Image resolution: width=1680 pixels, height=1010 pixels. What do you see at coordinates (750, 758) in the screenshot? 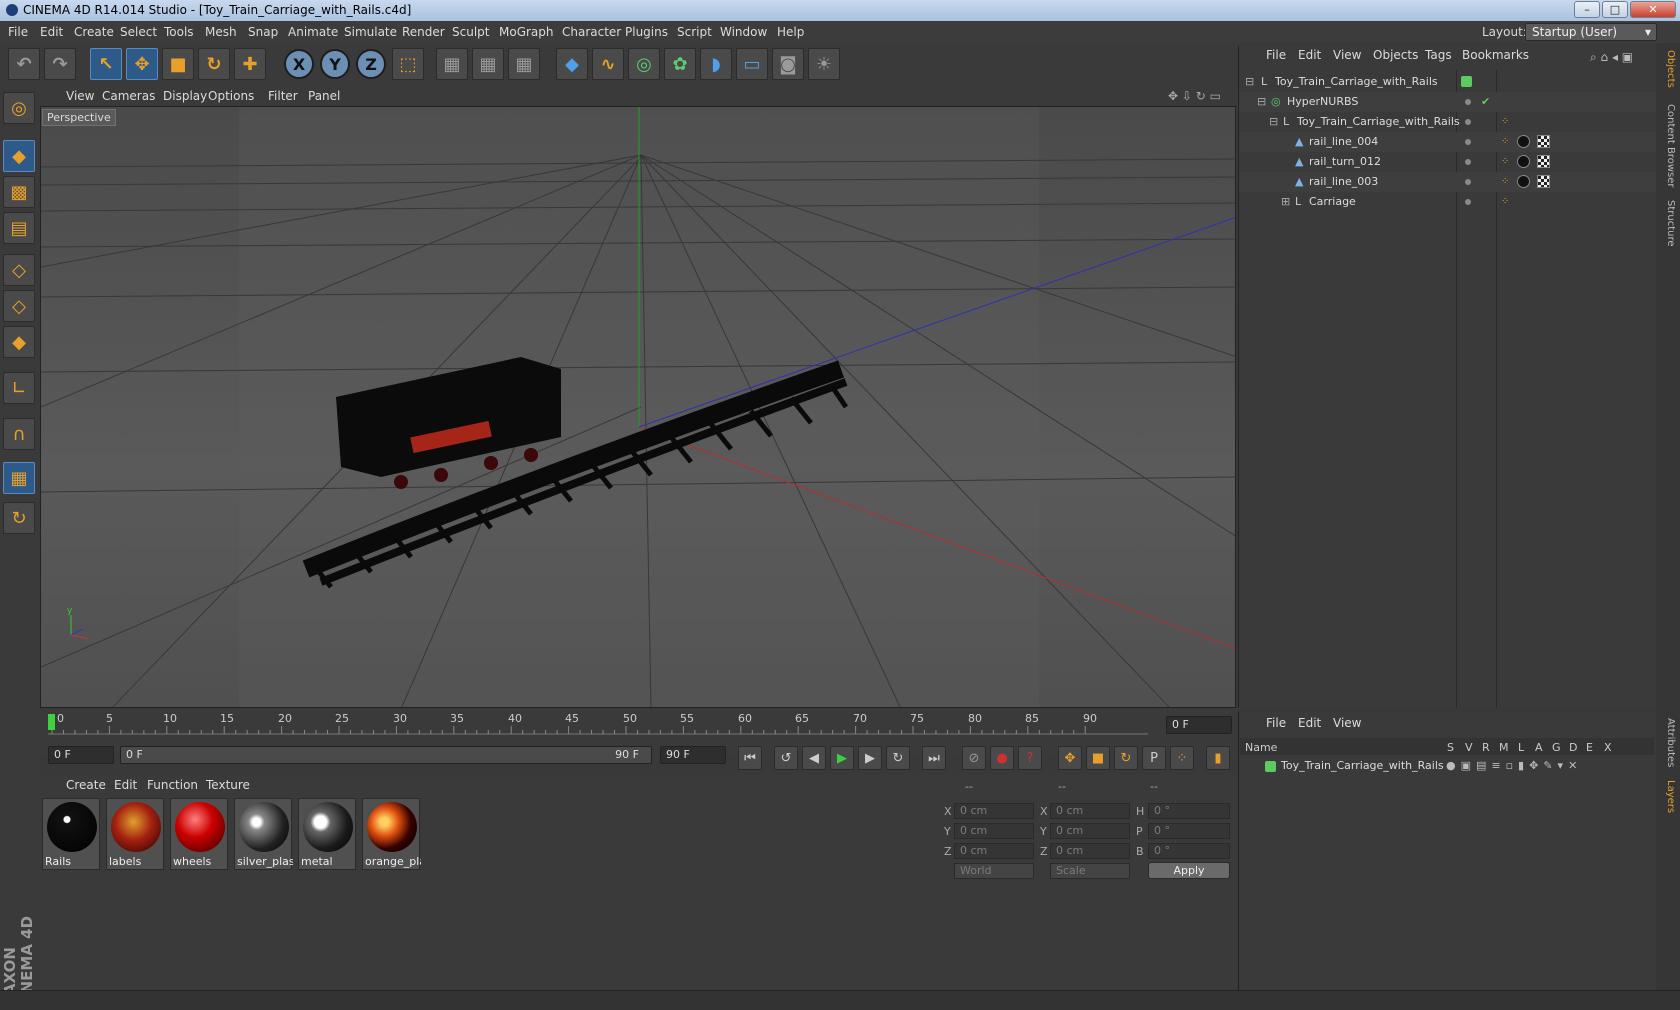
I see `go-to-start-icon: ⏮` at bounding box center [750, 758].